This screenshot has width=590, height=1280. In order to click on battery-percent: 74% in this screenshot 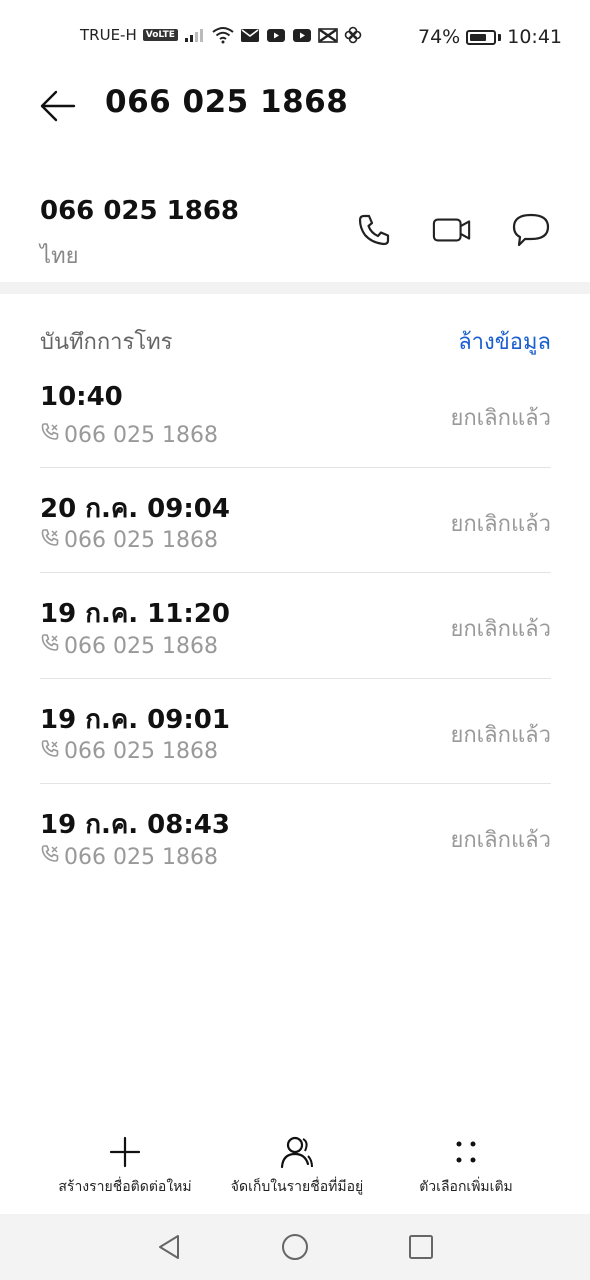, I will do `click(439, 37)`.